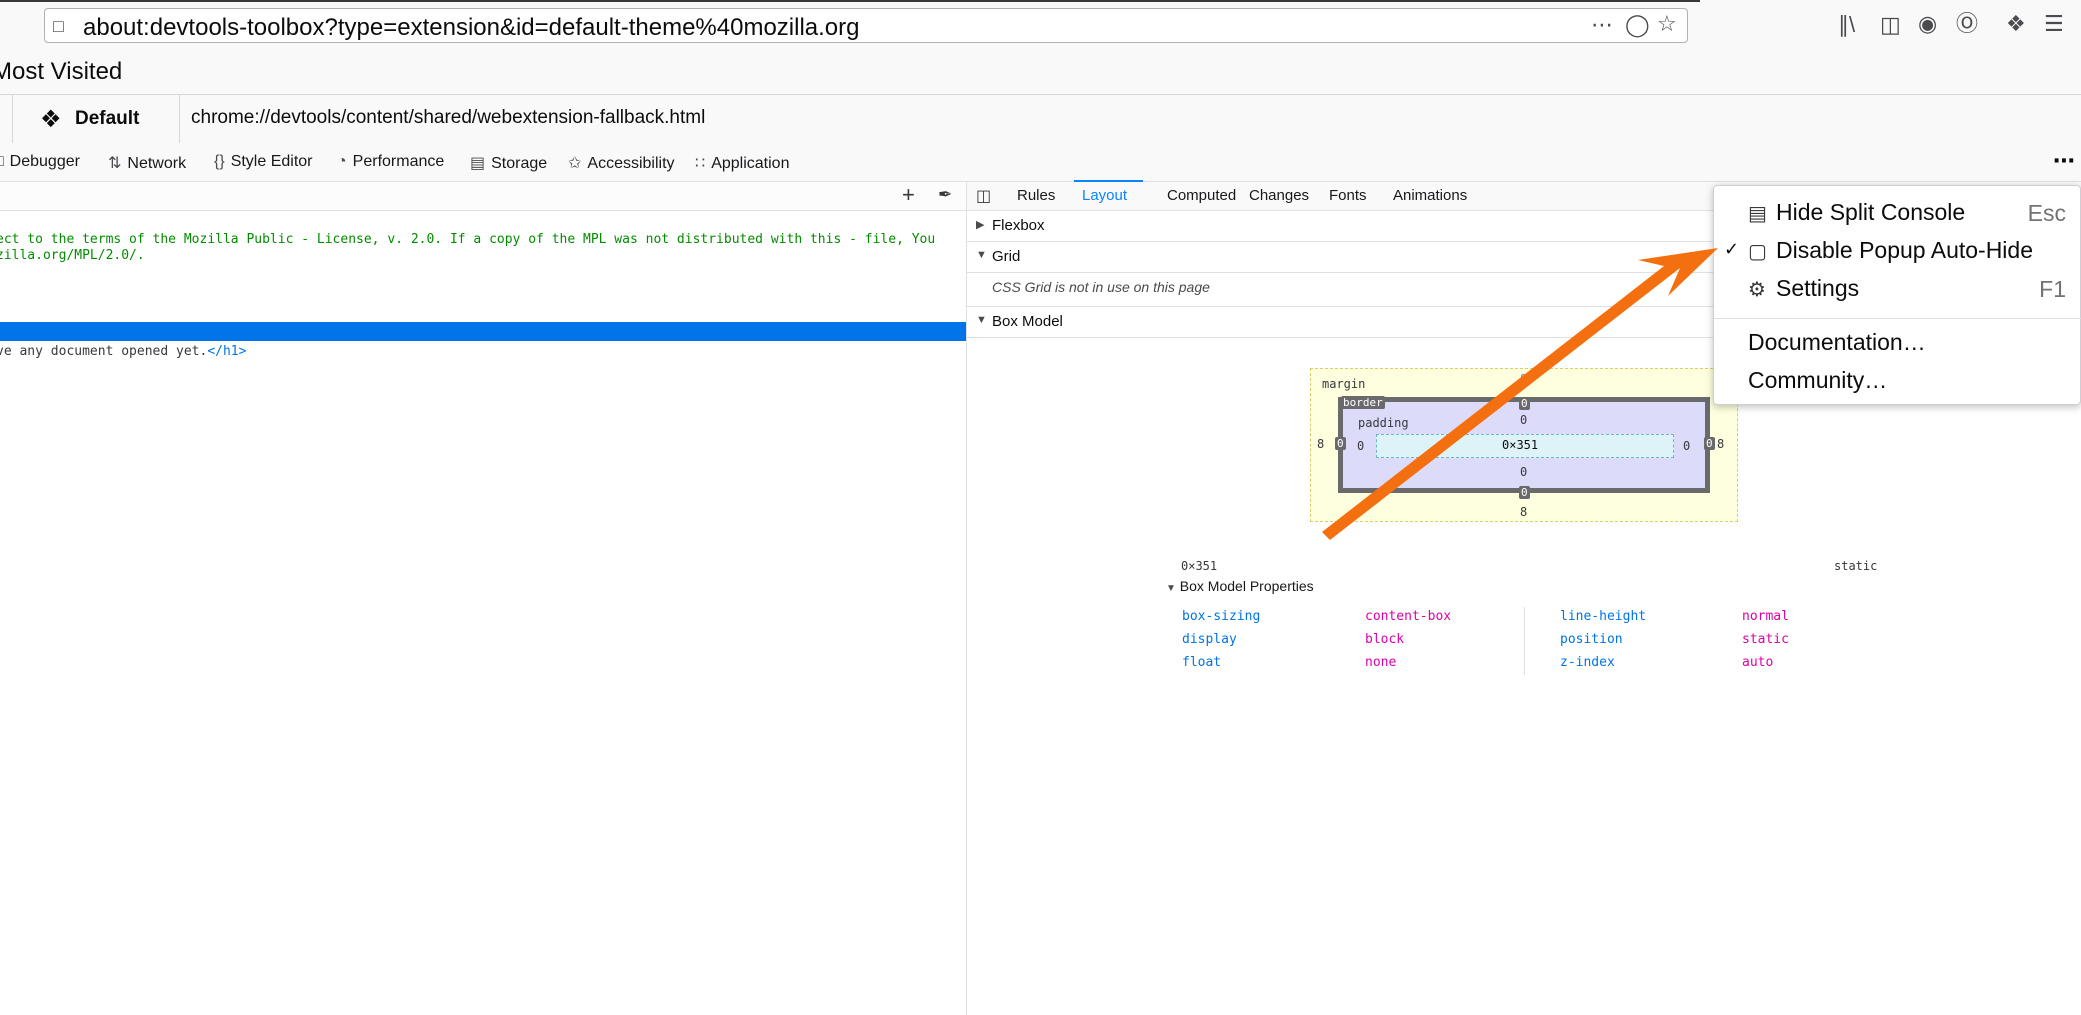  I want to click on extensions-icon: ❖, so click(2016, 24).